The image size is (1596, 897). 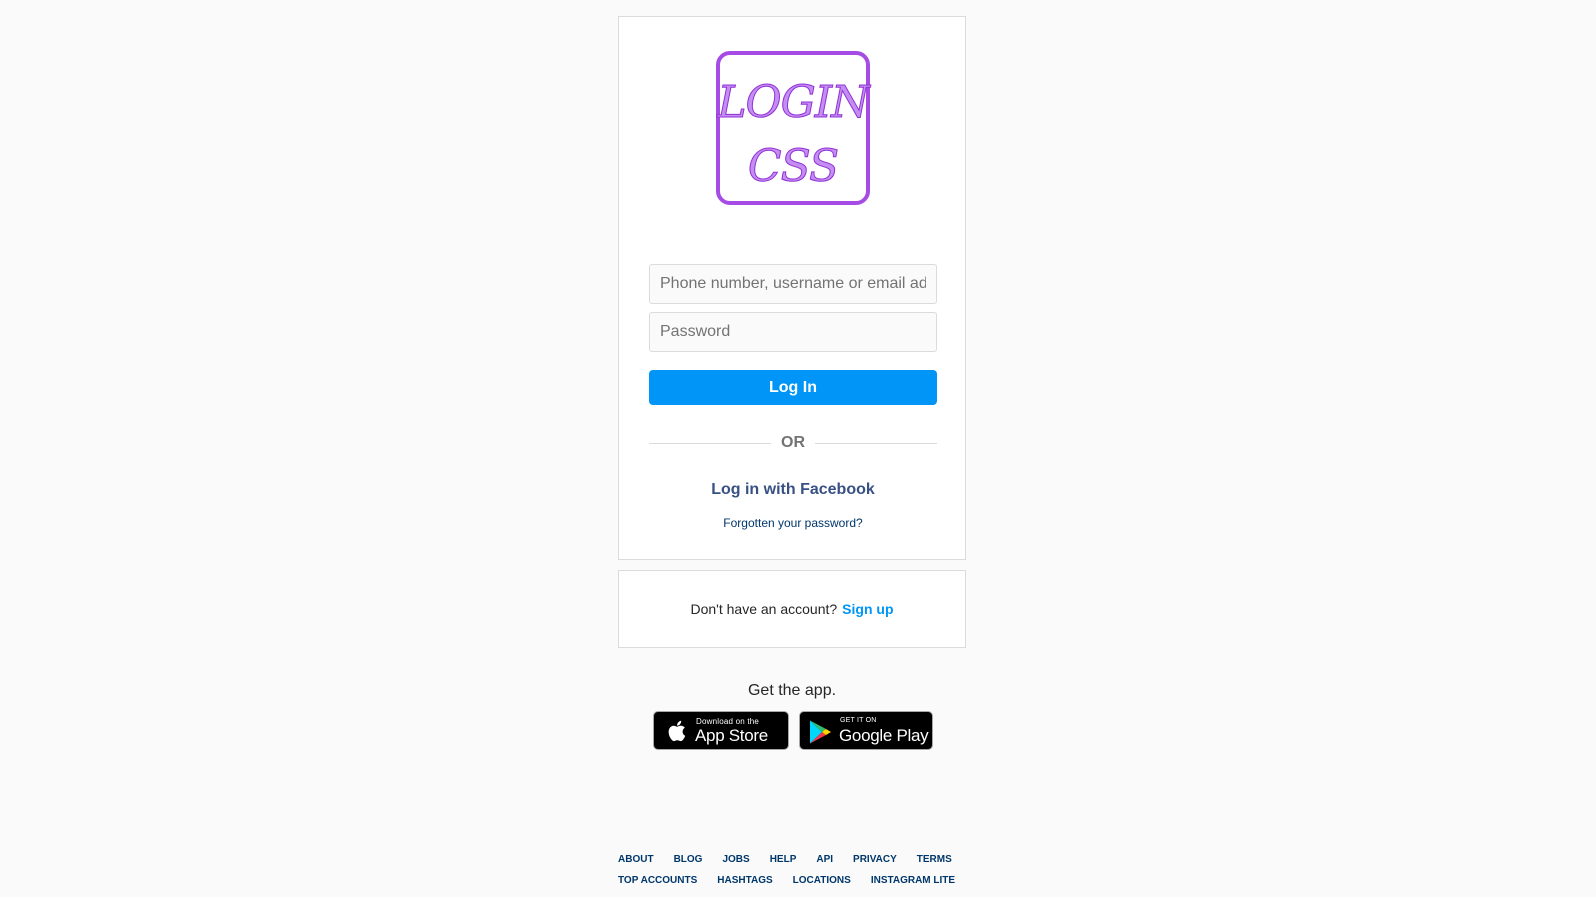 What do you see at coordinates (824, 864) in the screenshot?
I see `footer-link-api: API` at bounding box center [824, 864].